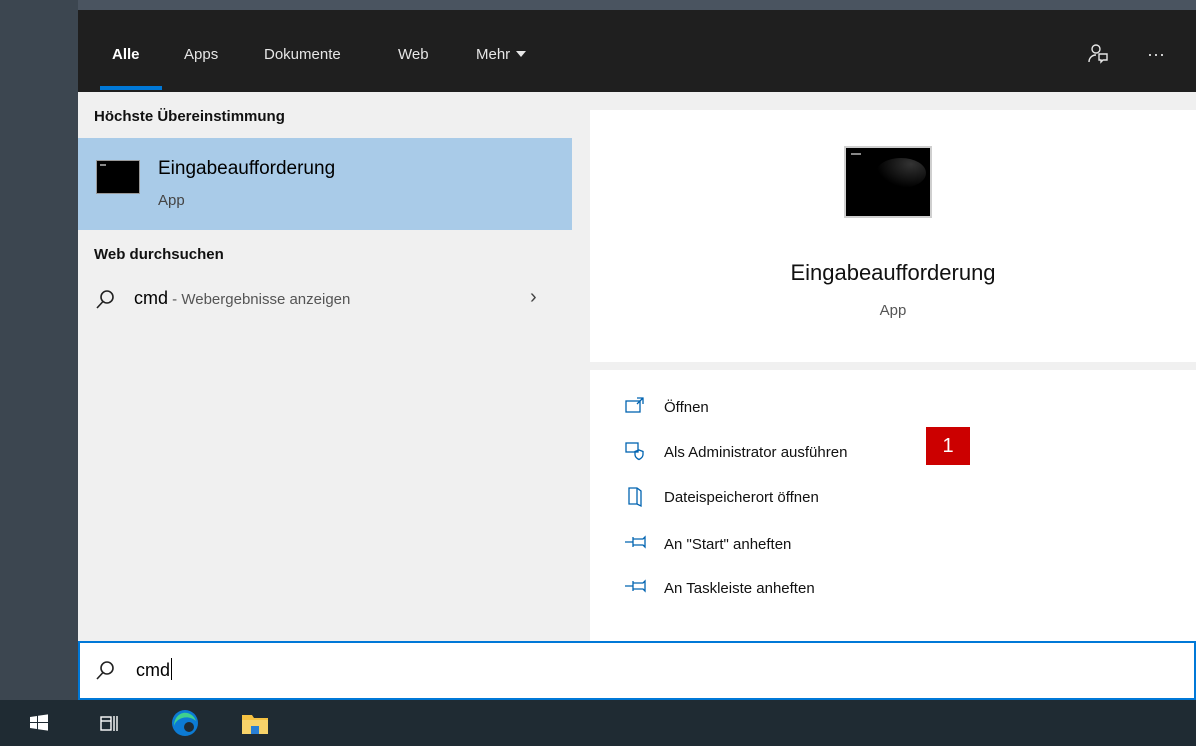 The height and width of the screenshot is (746, 1196). I want to click on search-value: cmd, so click(153, 670).